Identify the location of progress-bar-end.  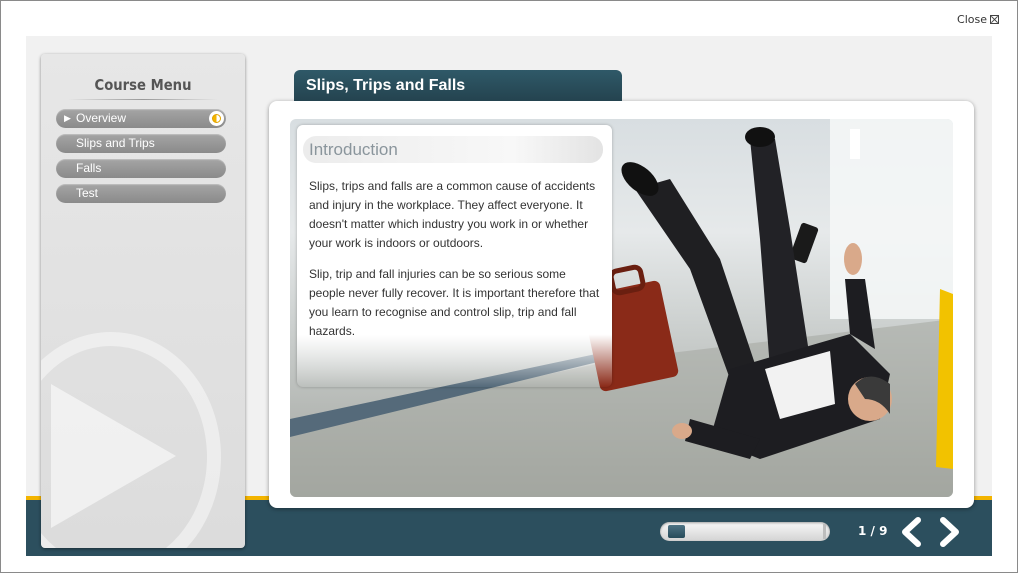
(824, 531).